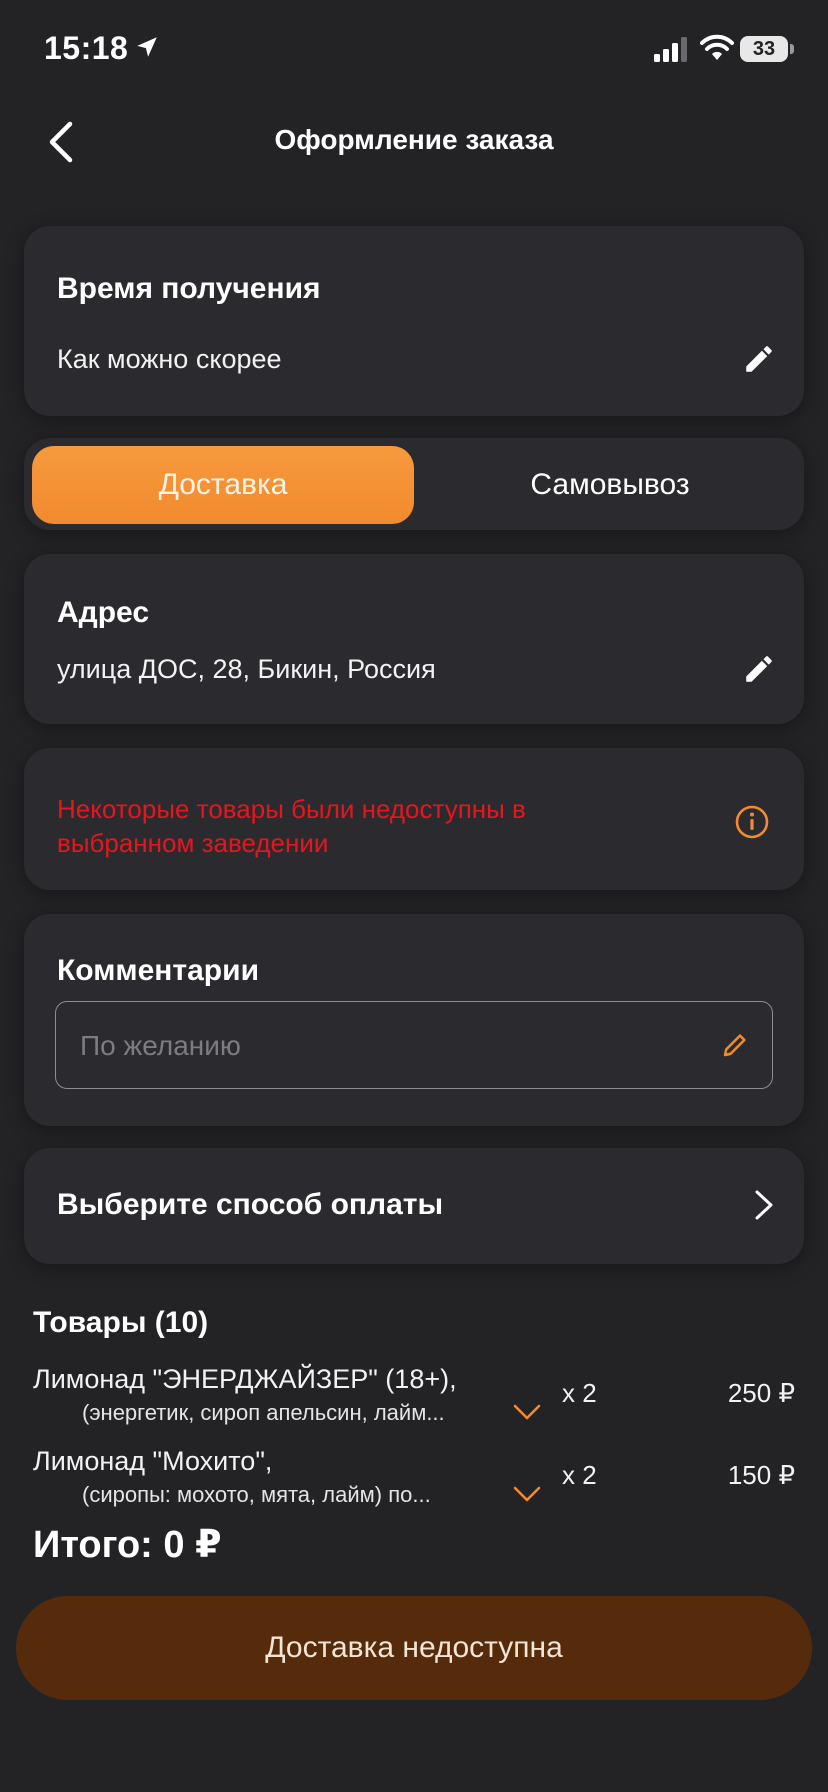  Describe the element at coordinates (223, 485) in the screenshot. I see `tab-delivery: Доставка` at that location.